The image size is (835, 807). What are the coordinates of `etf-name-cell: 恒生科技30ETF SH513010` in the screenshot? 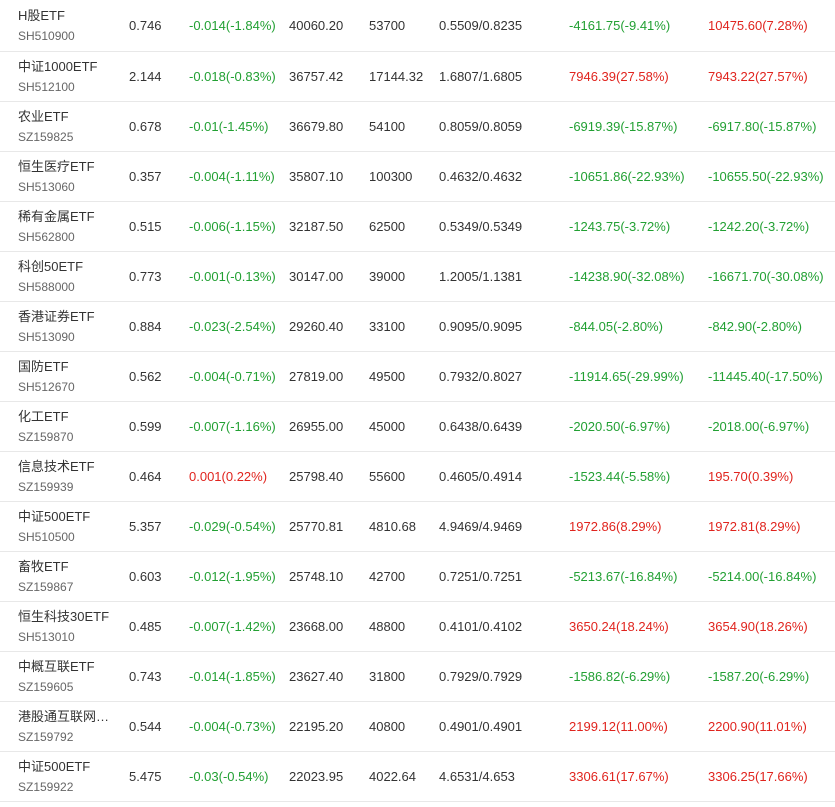 It's located at (66, 626).